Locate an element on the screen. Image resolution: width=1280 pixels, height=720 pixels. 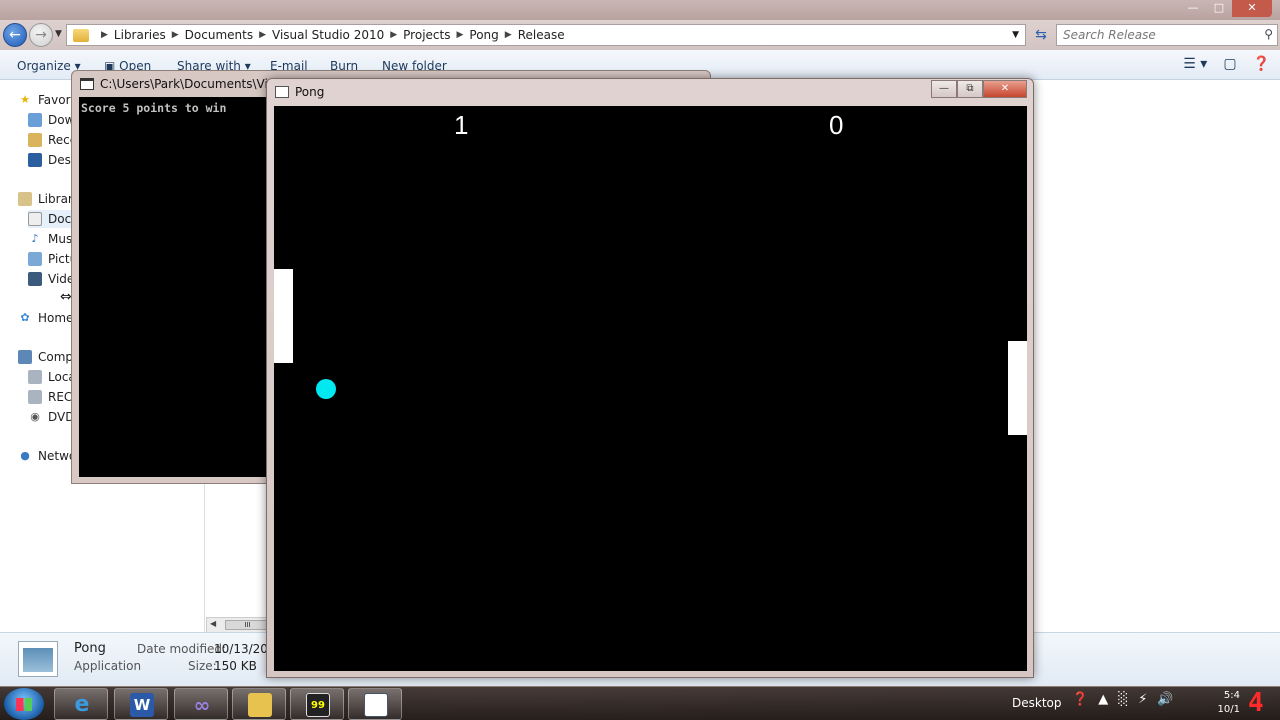
videos-icon is located at coordinates (35, 279).